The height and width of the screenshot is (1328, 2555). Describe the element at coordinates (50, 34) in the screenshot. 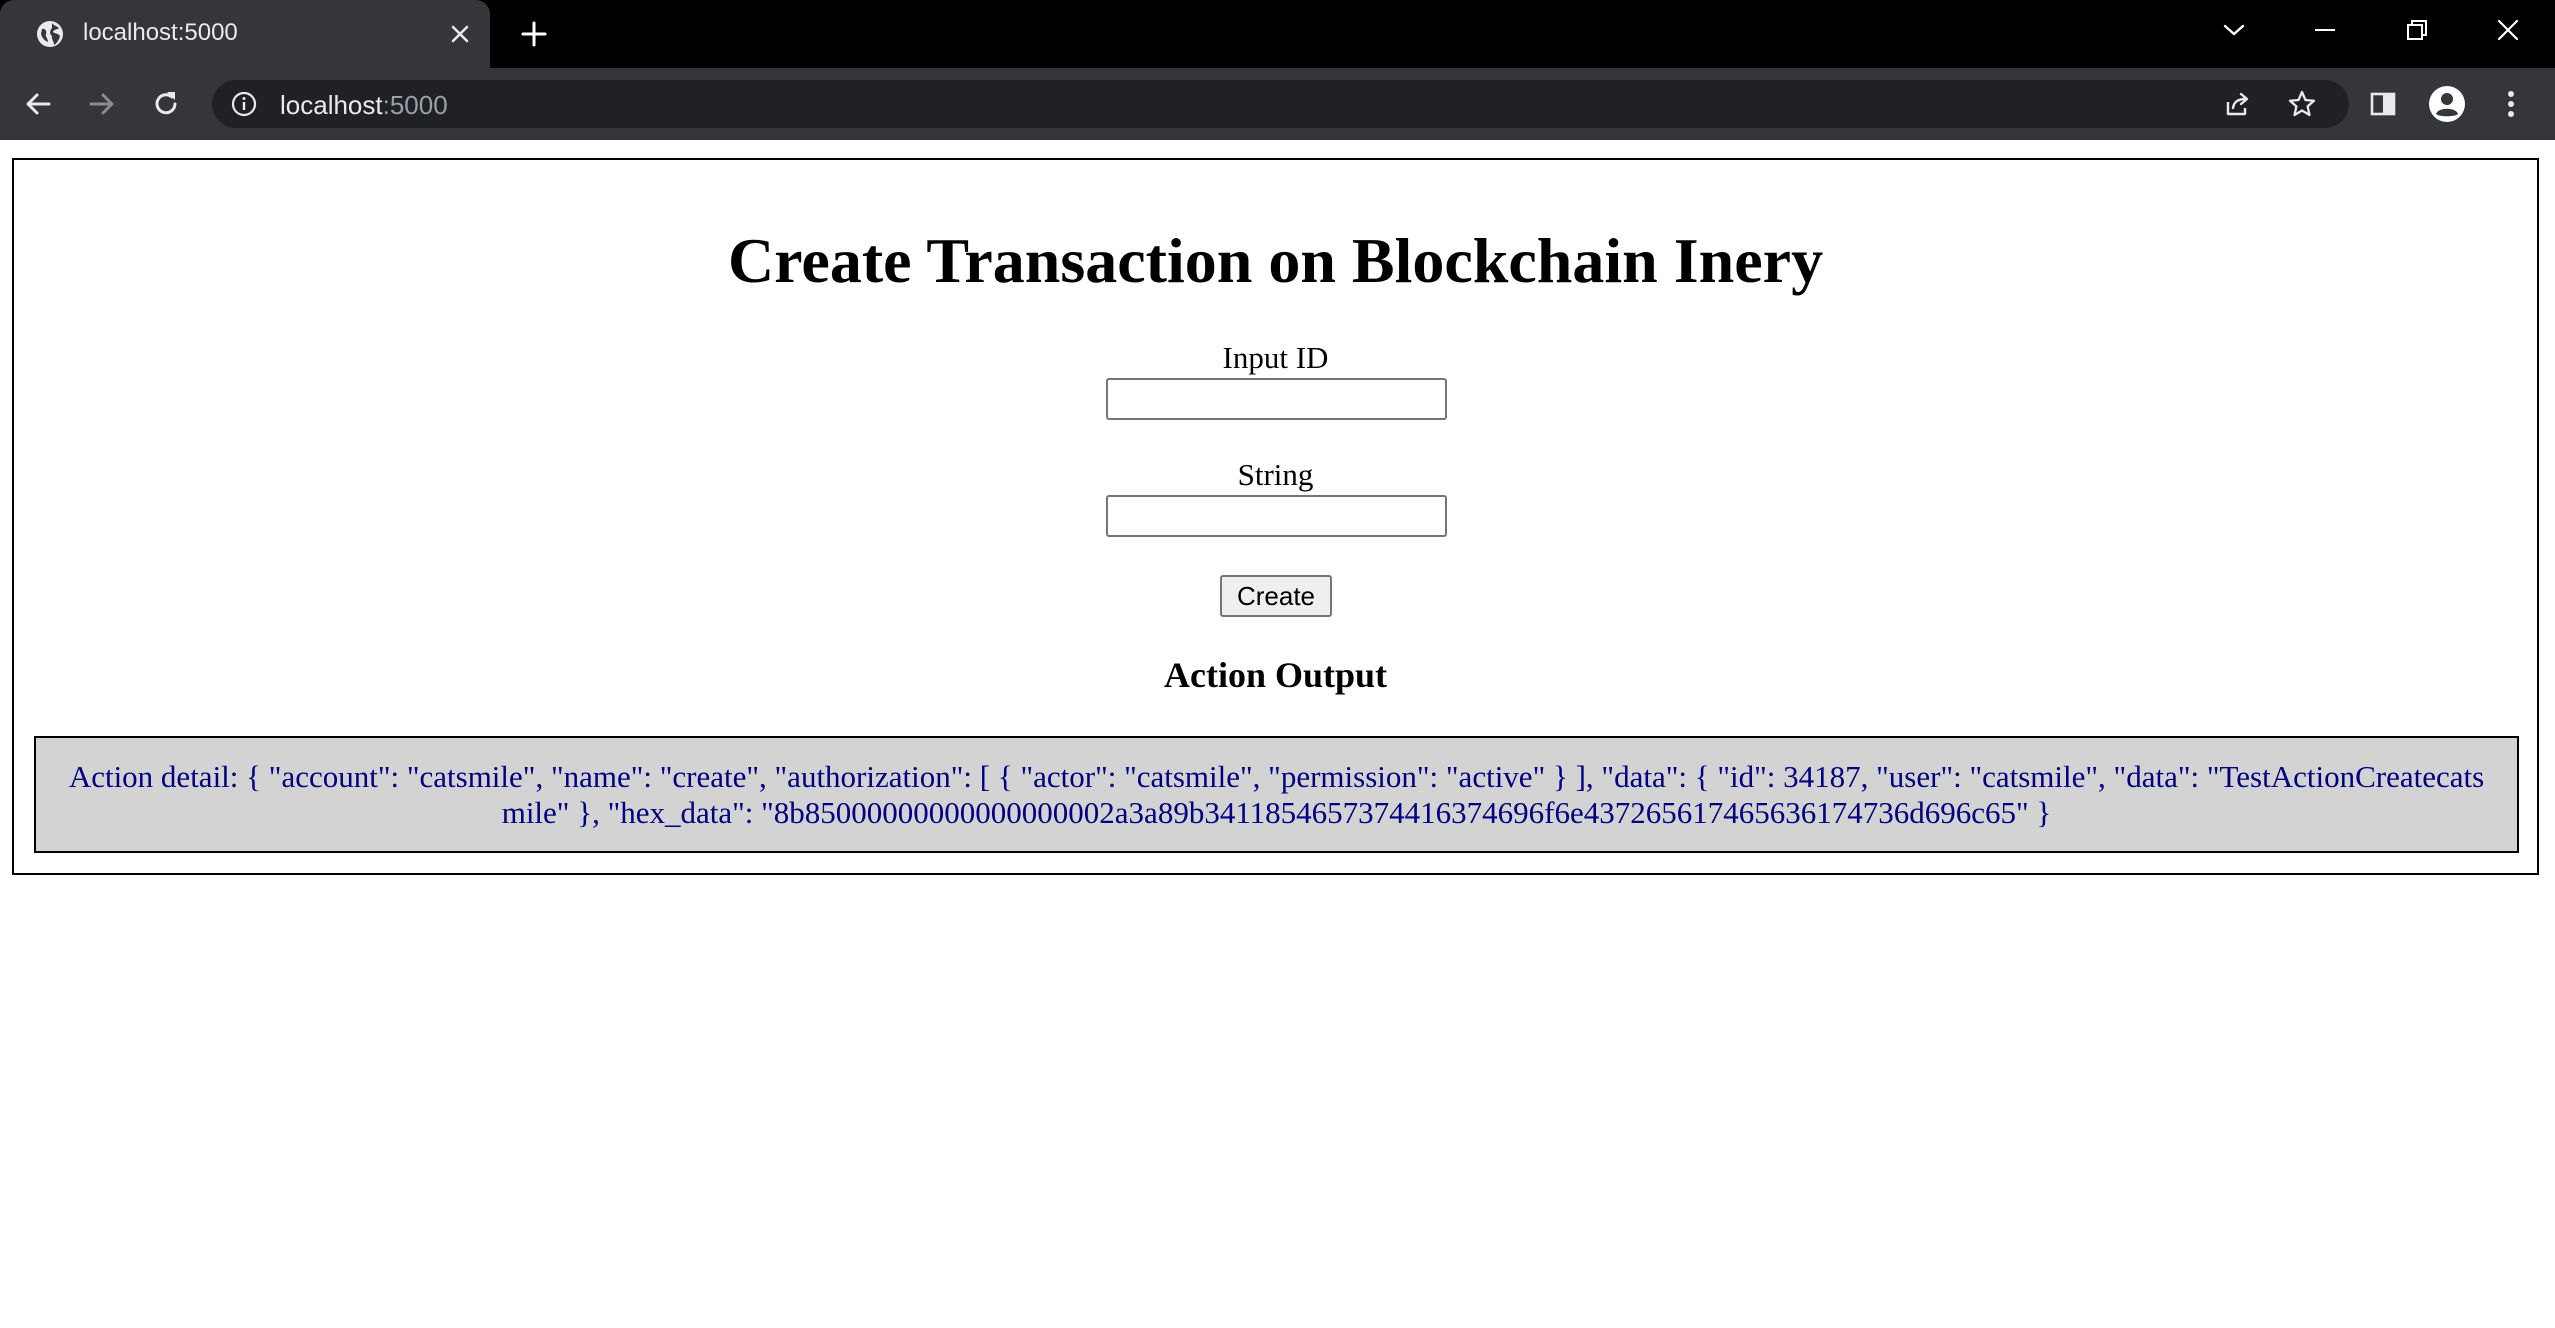

I see `globe-icon` at that location.